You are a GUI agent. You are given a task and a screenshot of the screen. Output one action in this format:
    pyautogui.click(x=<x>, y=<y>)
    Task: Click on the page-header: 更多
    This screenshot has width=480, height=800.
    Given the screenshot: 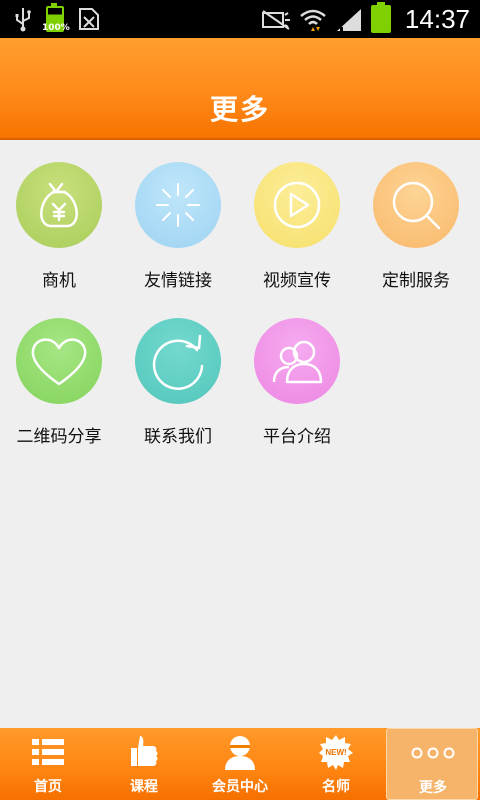 What is the action you would take?
    pyautogui.click(x=240, y=89)
    